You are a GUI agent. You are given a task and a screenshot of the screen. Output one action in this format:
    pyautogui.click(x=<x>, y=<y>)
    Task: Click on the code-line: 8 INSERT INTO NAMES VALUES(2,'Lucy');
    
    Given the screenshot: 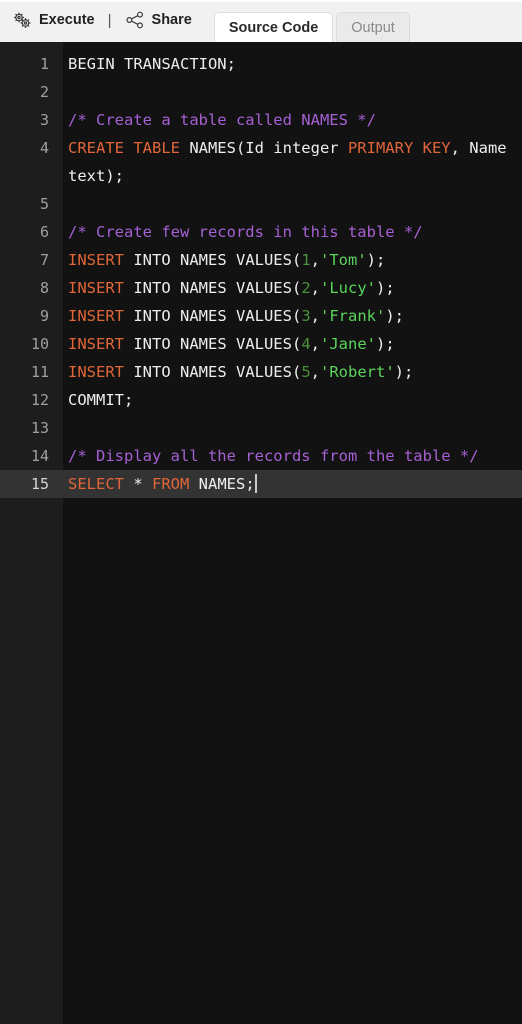 What is the action you would take?
    pyautogui.click(x=261, y=288)
    